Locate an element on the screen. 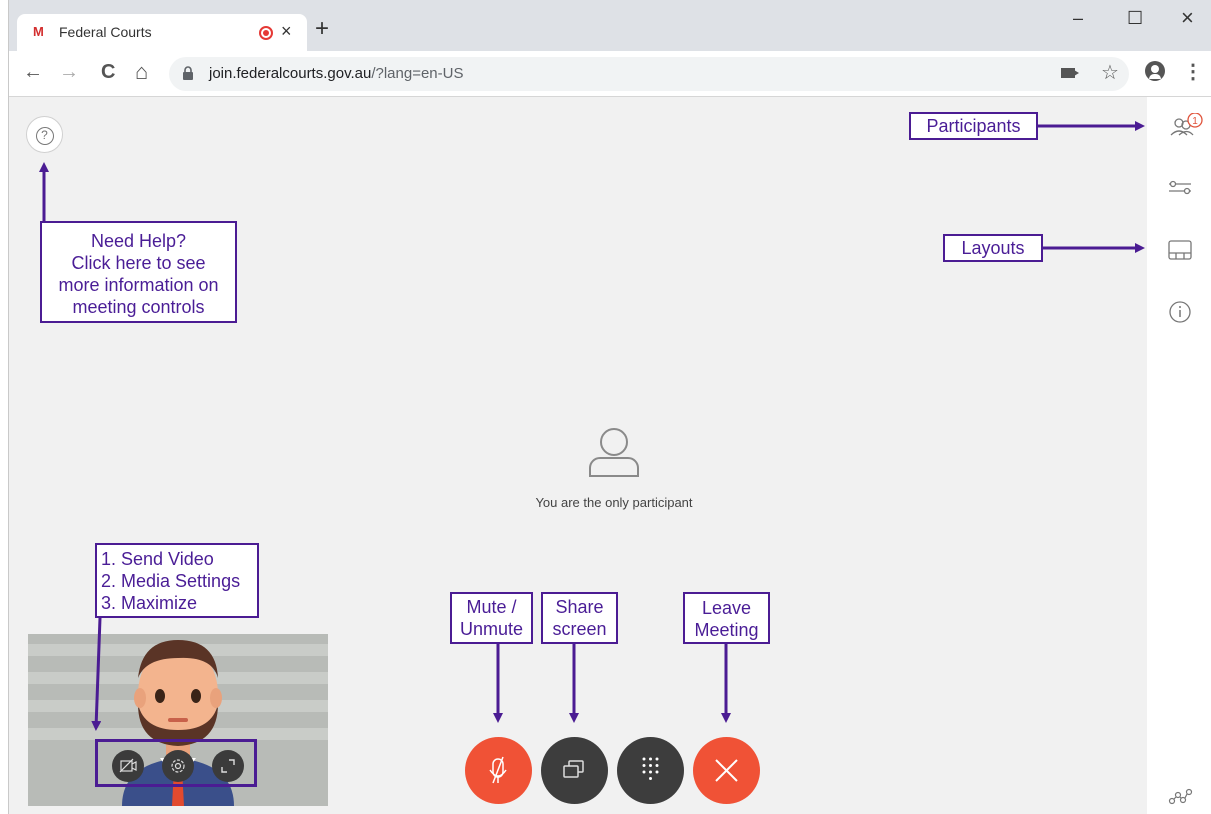 The height and width of the screenshot is (814, 1211). help-icon: ? is located at coordinates (44, 136).